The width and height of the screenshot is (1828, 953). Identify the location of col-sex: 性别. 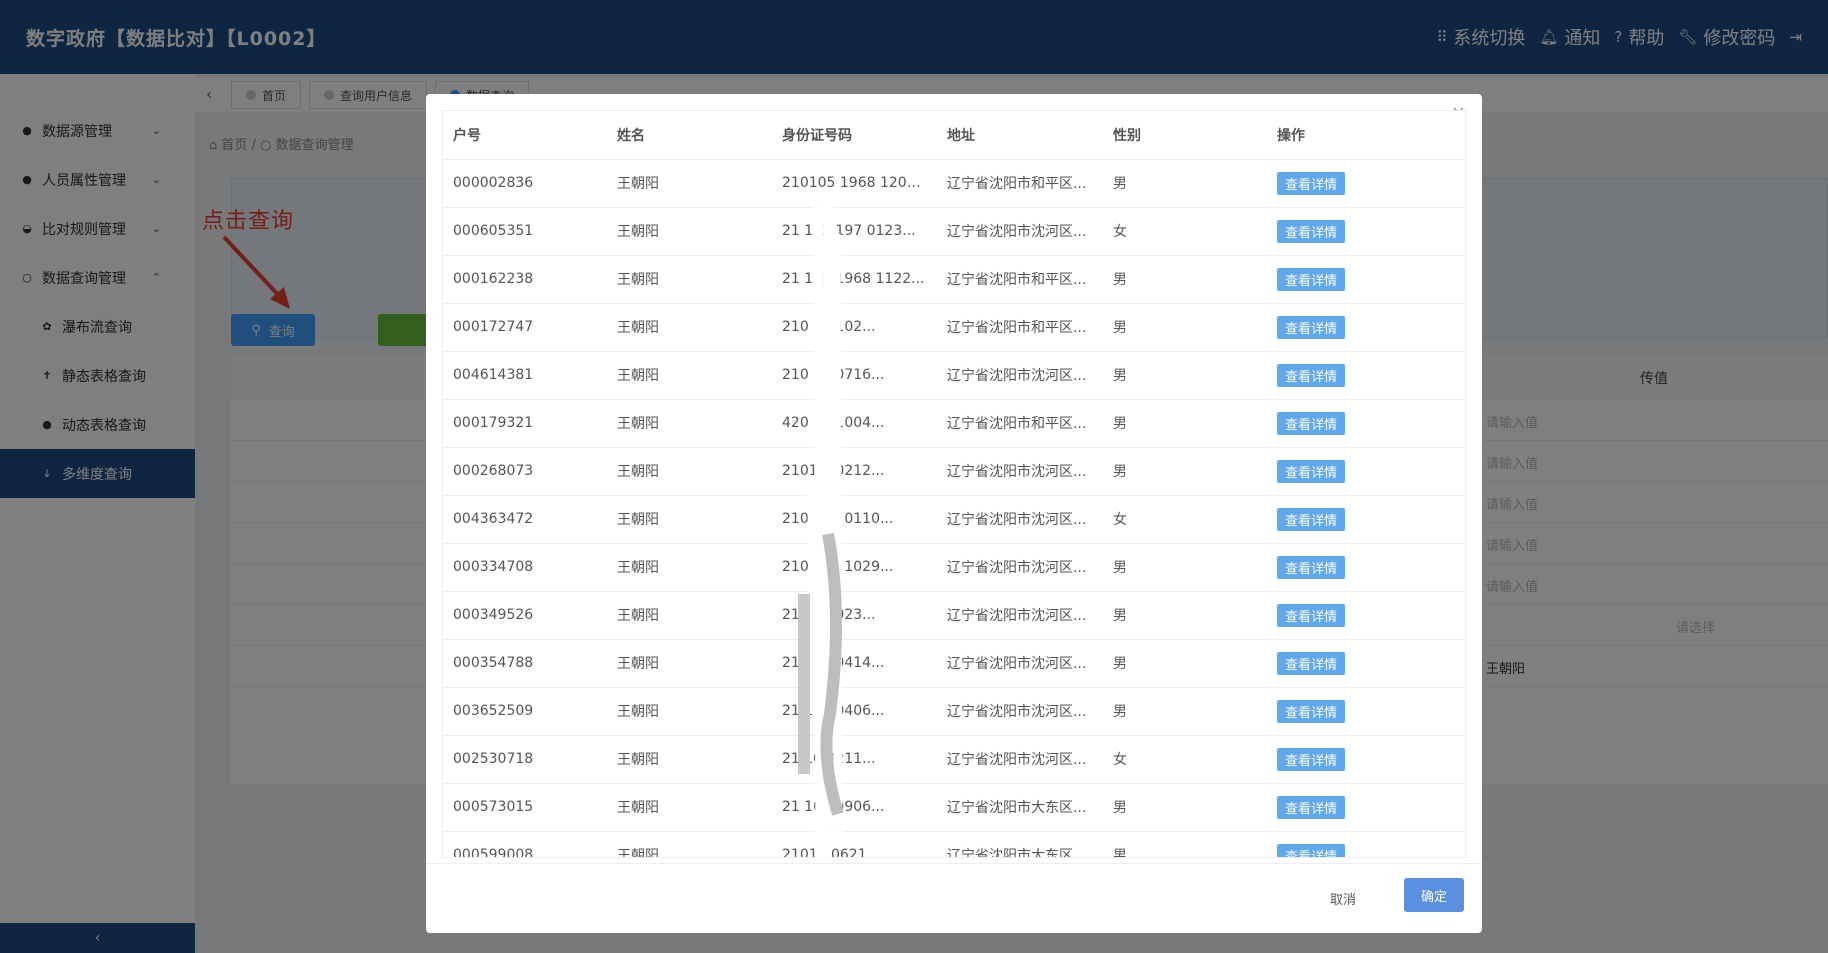
(1185, 135).